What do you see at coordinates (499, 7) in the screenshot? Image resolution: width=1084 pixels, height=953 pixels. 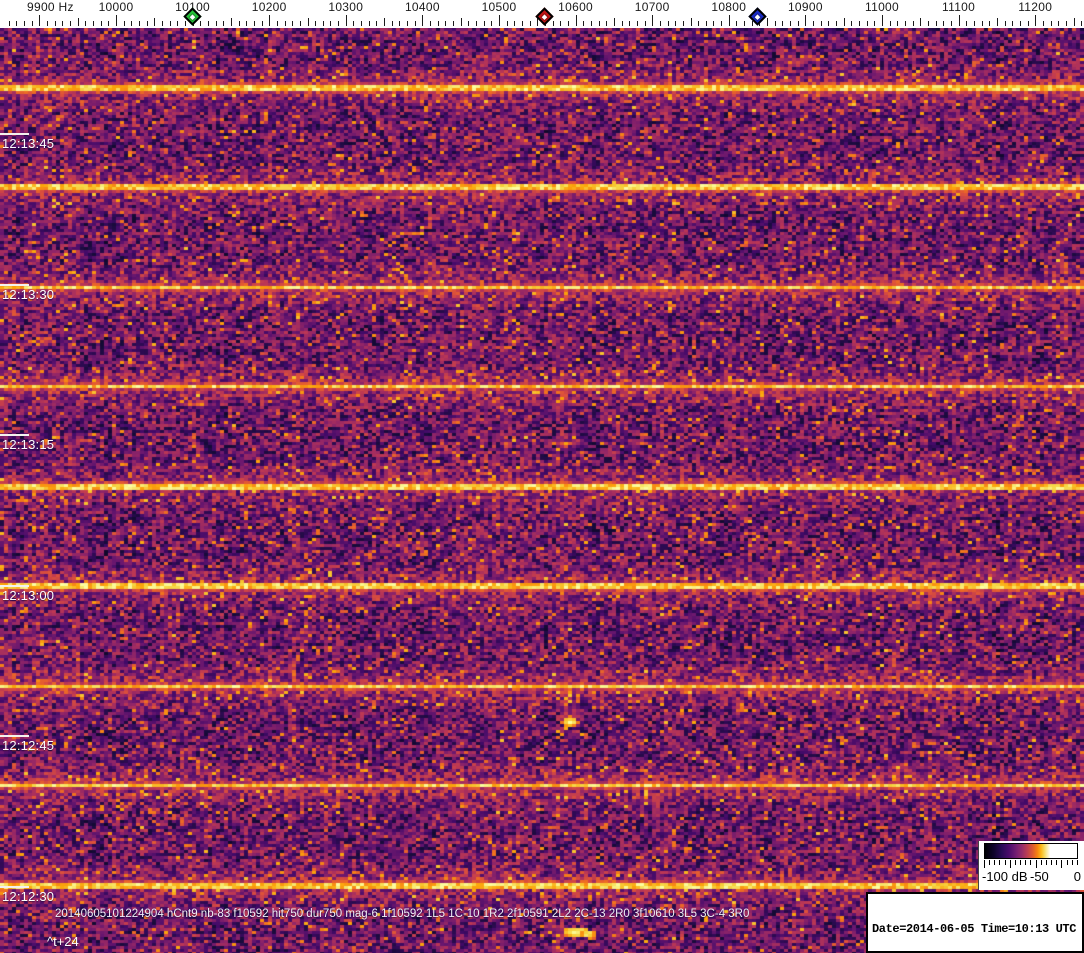 I see `frequency-label: 10500` at bounding box center [499, 7].